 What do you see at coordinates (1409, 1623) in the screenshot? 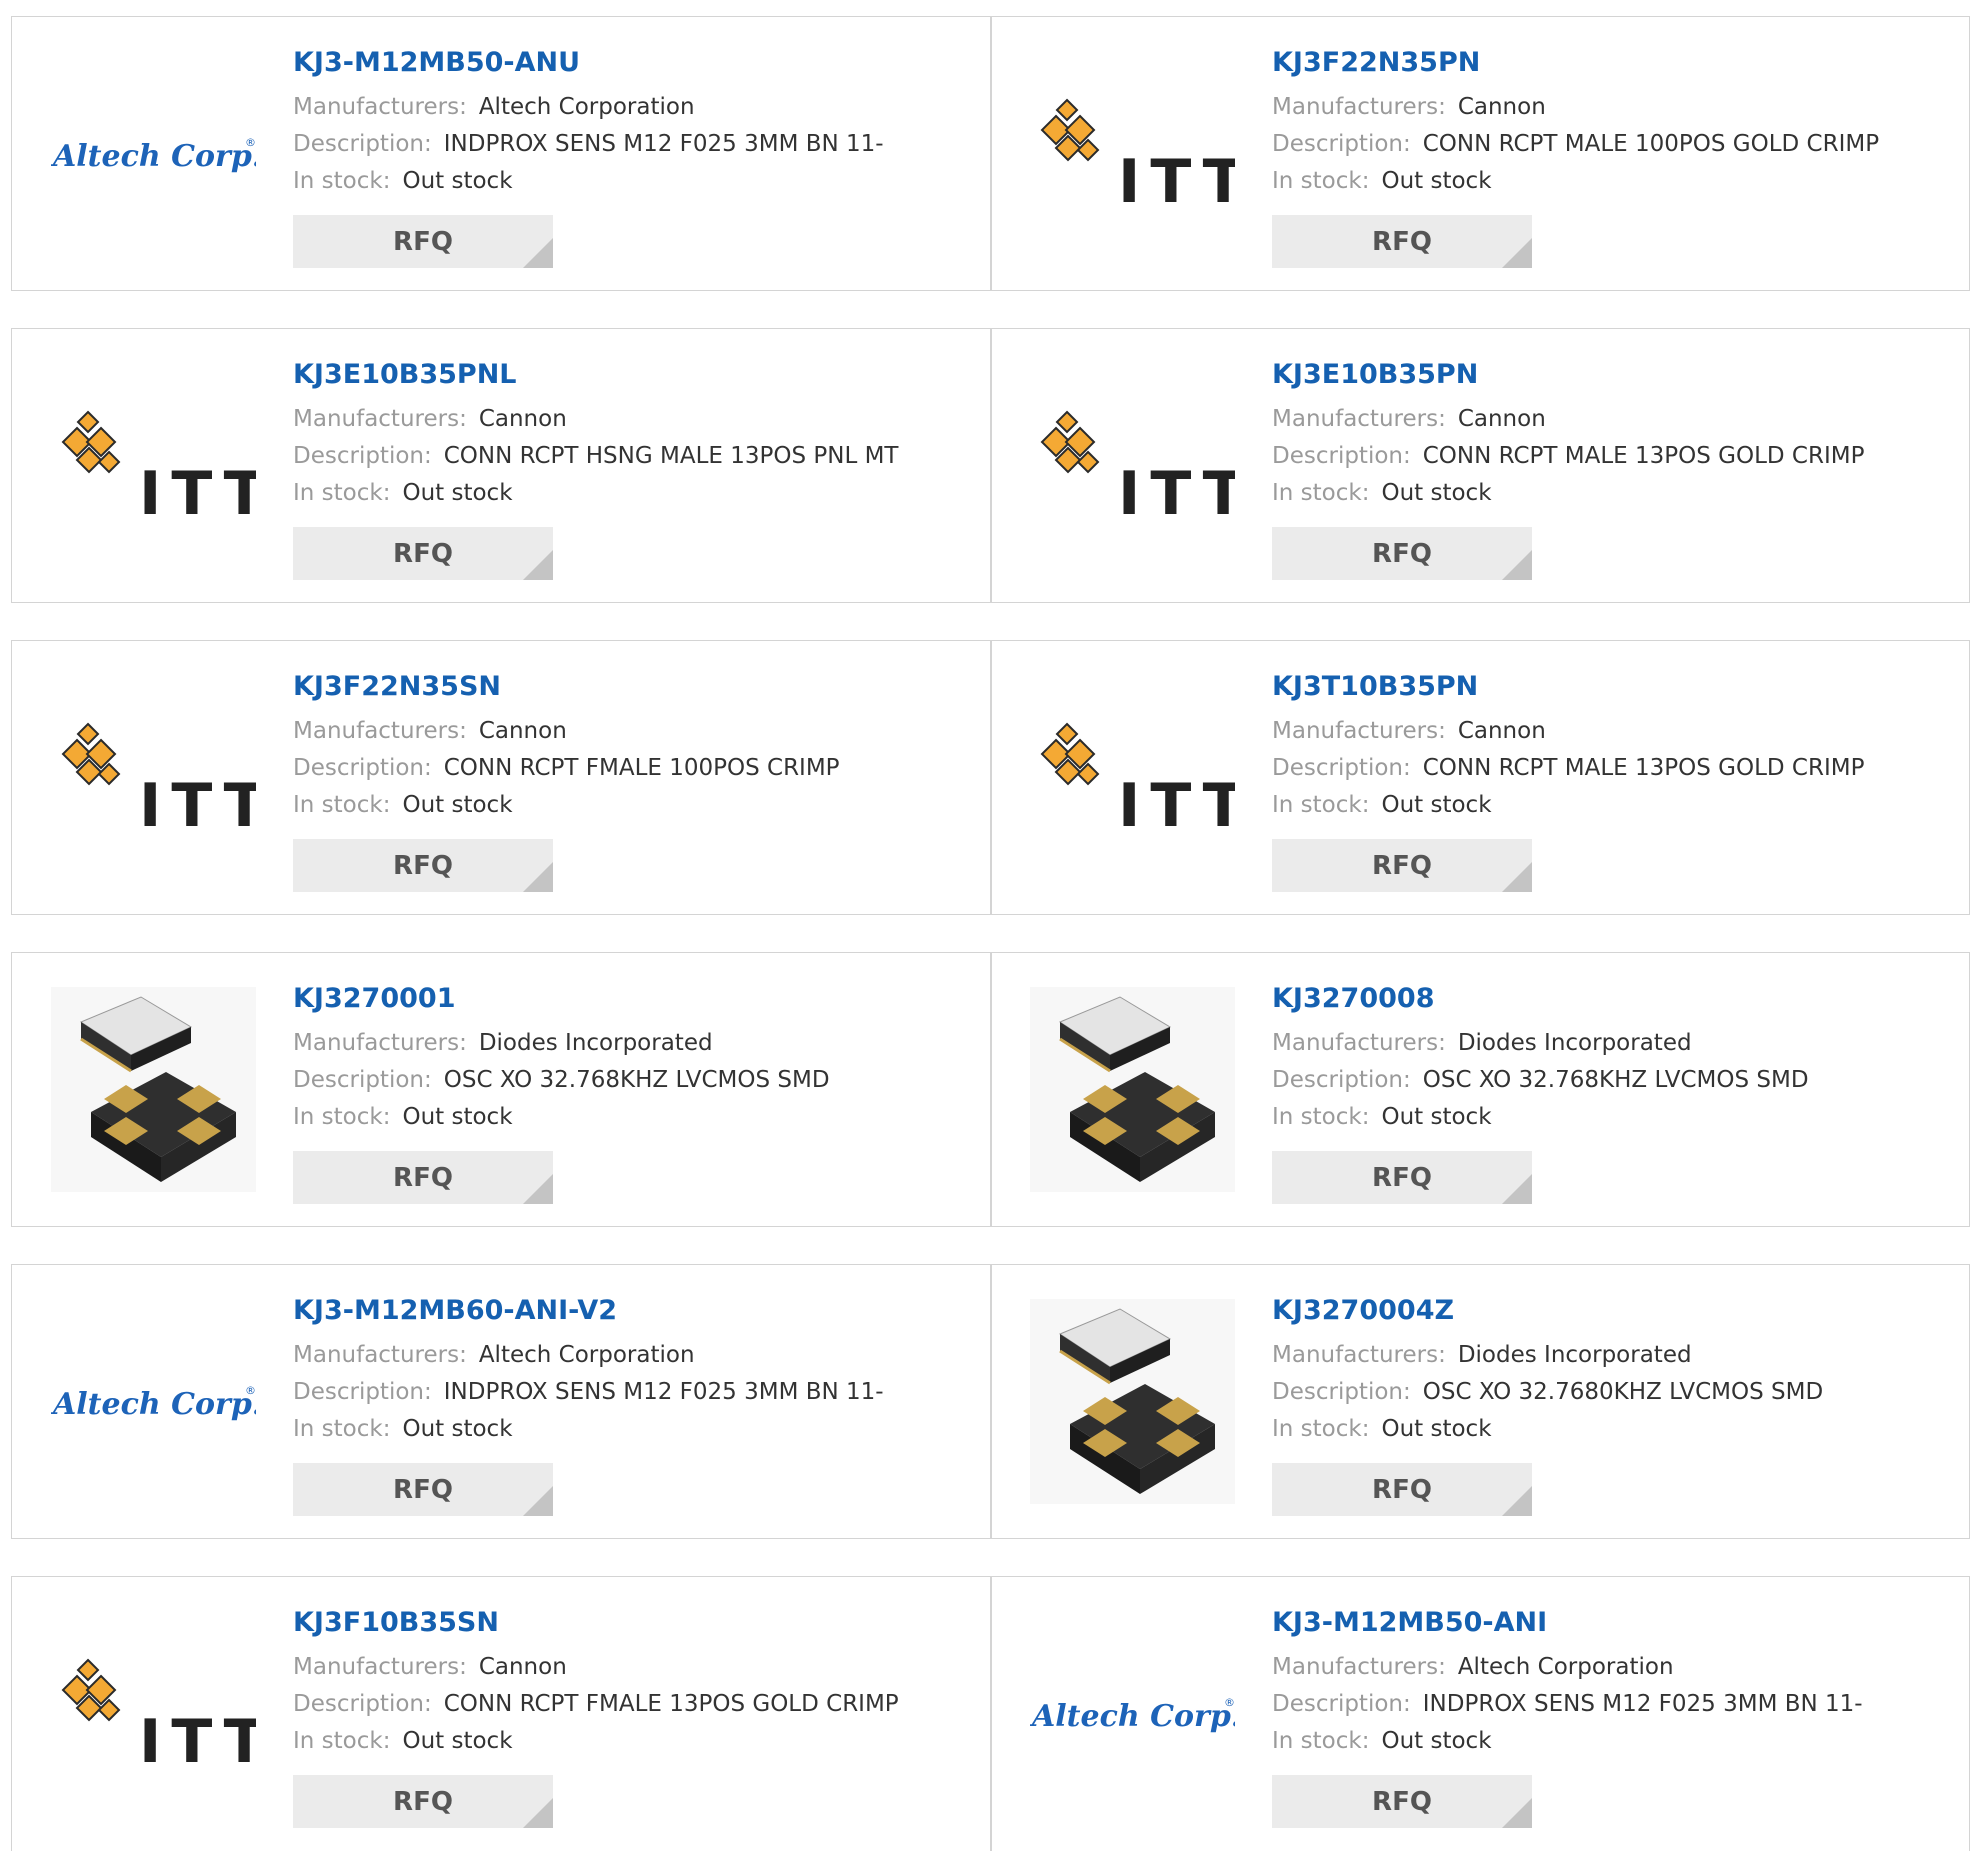
I see `part-number-link: KJ3-M12MB50-ANI` at bounding box center [1409, 1623].